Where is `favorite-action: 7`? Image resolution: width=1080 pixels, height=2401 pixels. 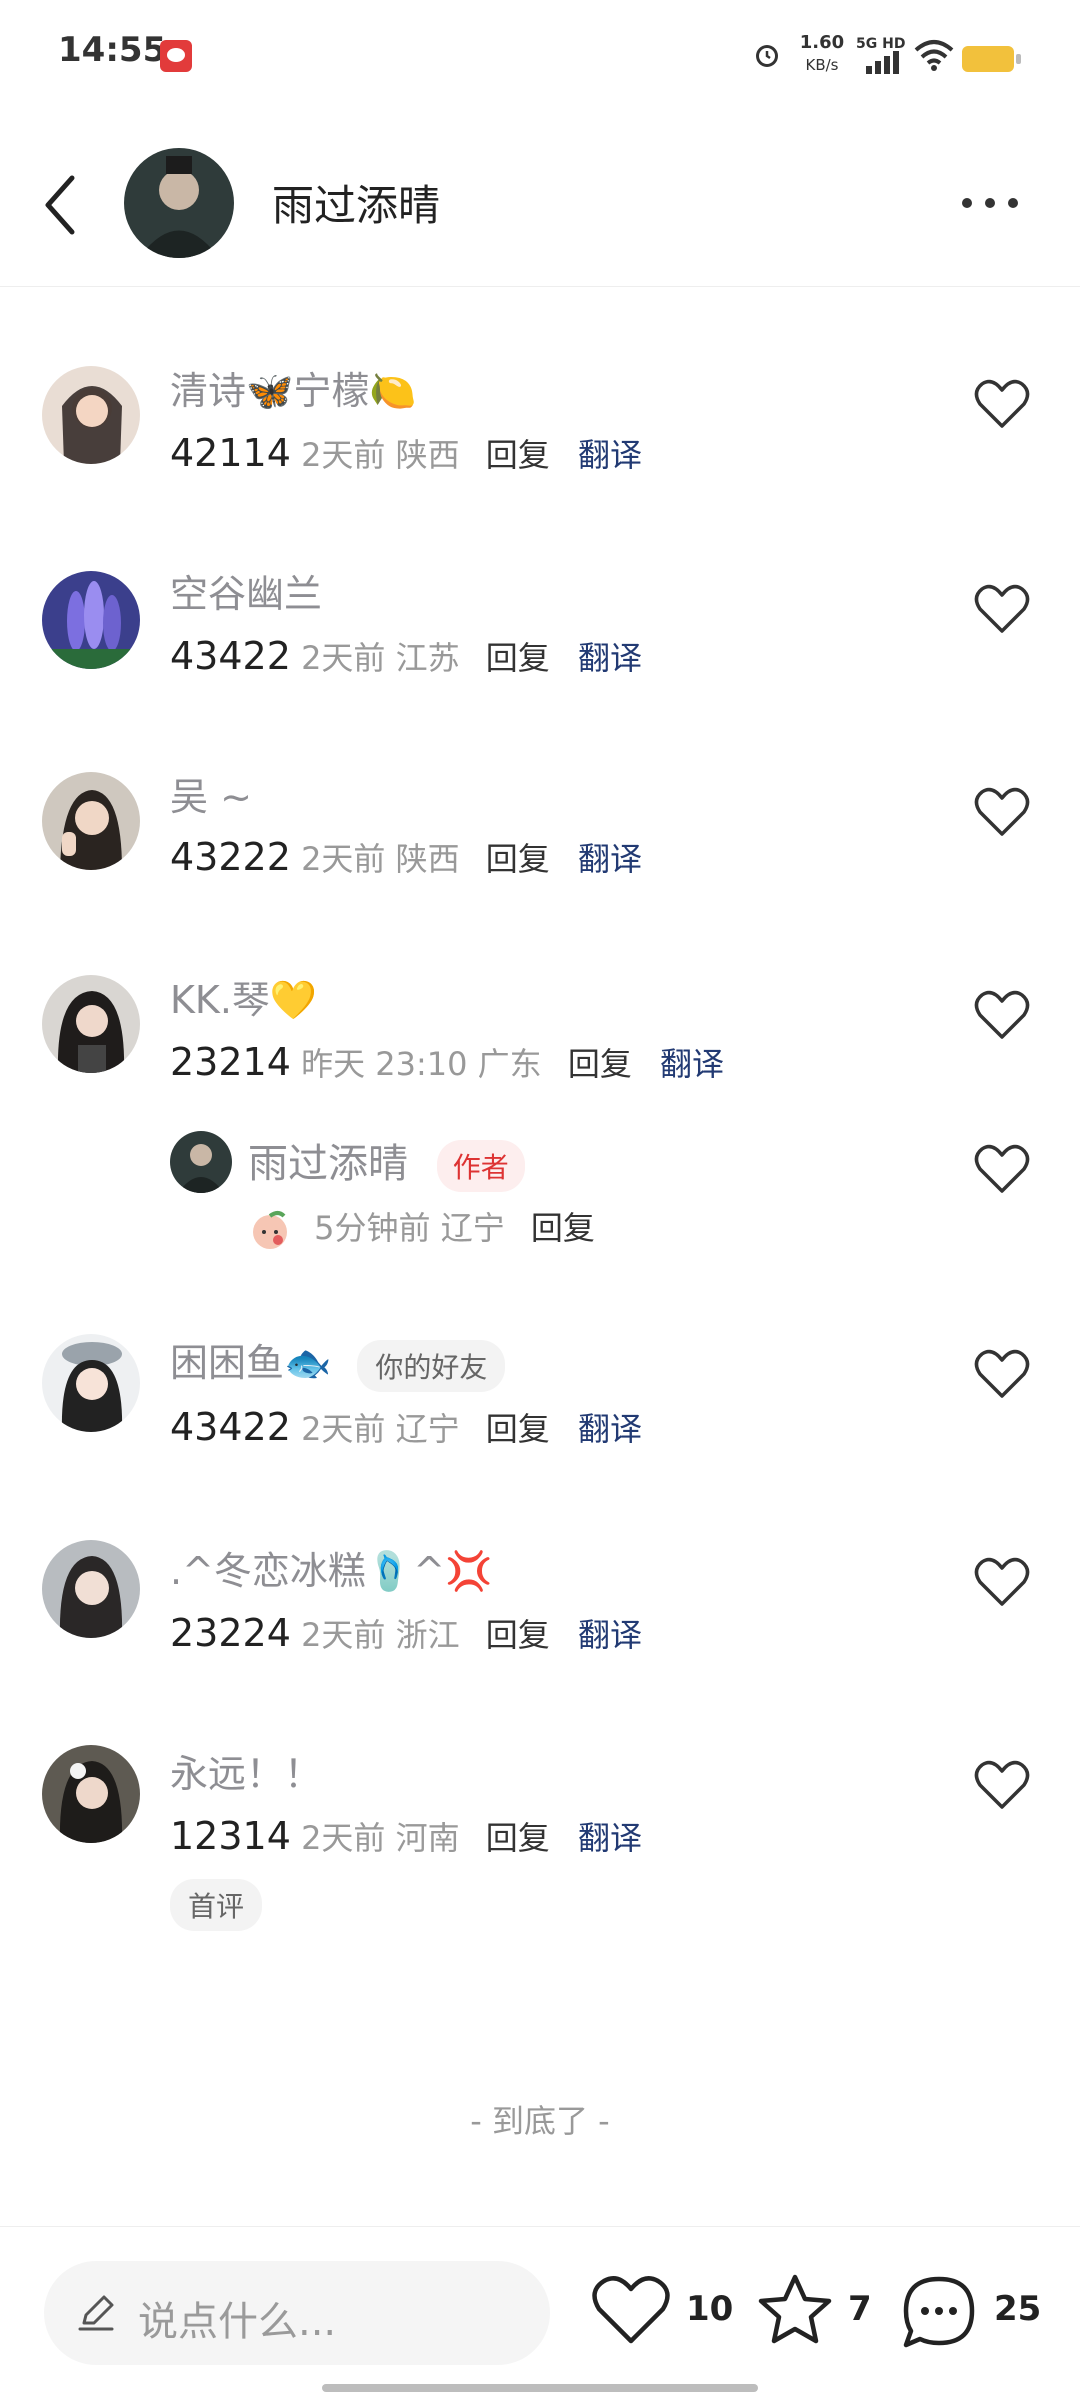 favorite-action: 7 is located at coordinates (816, 2313).